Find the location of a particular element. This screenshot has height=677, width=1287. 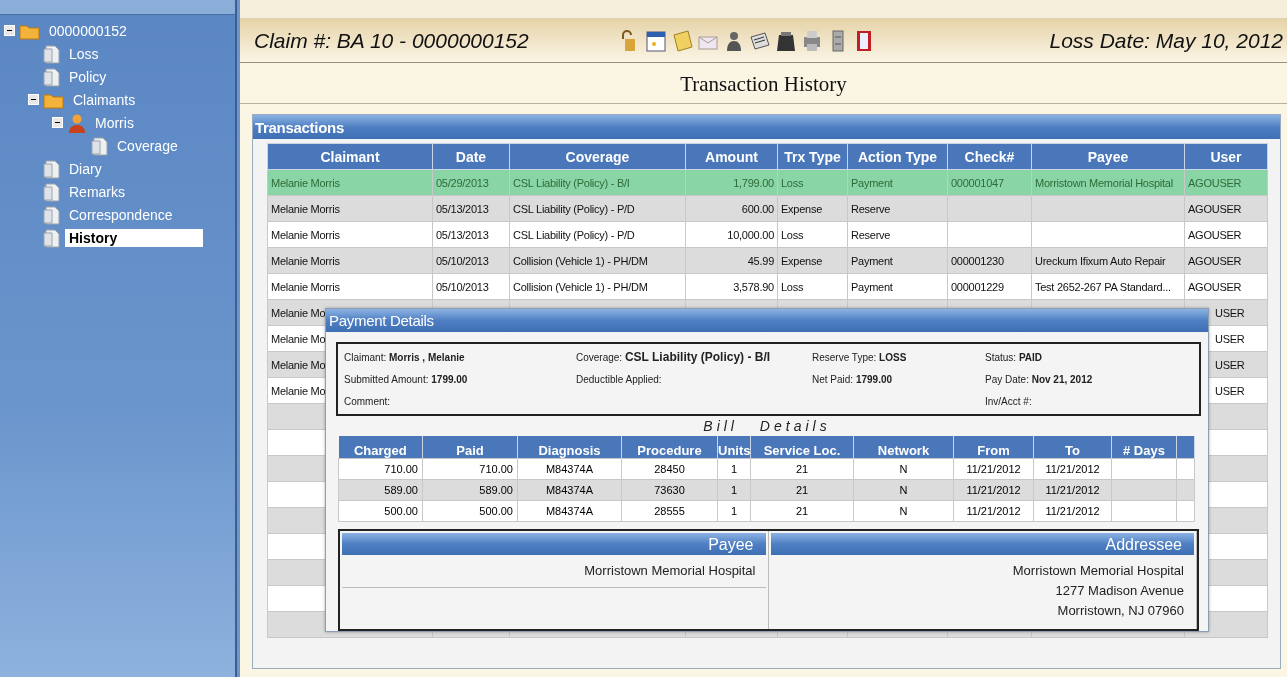

tree-item: Remarks is located at coordinates (97, 191).